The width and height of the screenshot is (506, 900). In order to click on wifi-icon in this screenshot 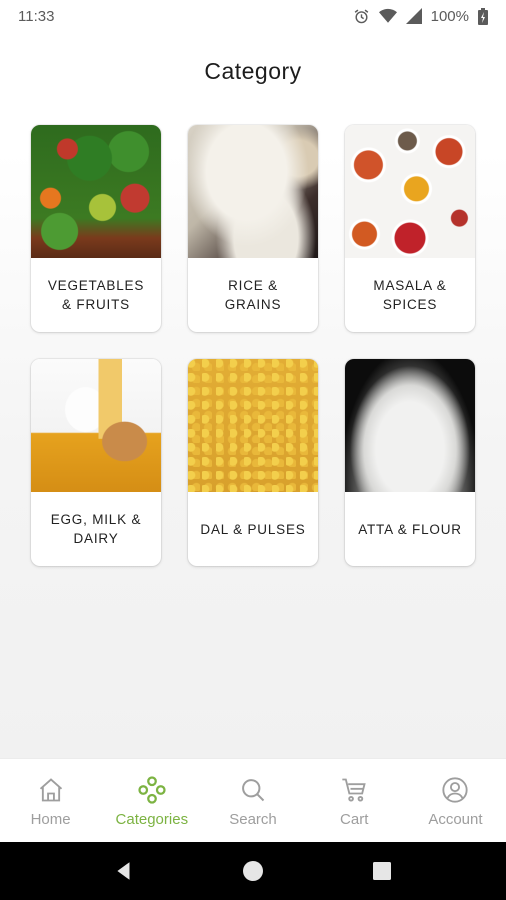, I will do `click(387, 16)`.